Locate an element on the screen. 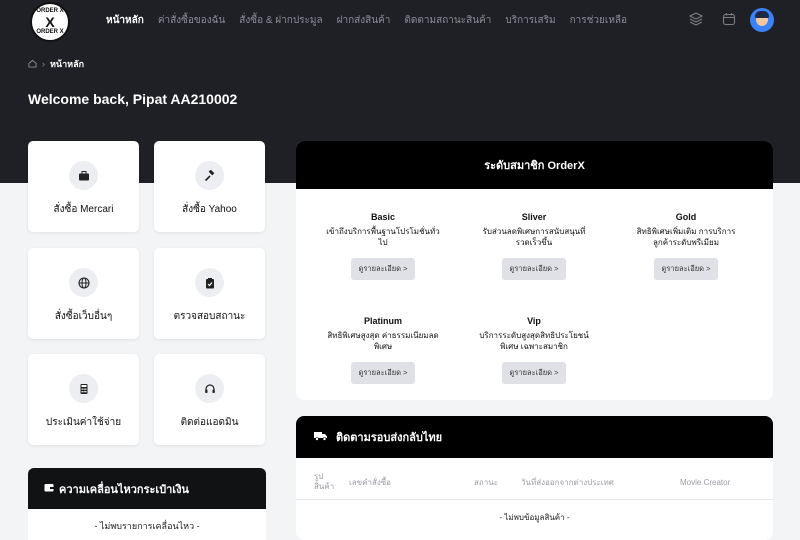 The width and height of the screenshot is (800, 540). tile-cost-estimate: ประเมินค่าใช้จ่าย is located at coordinates (83, 399).